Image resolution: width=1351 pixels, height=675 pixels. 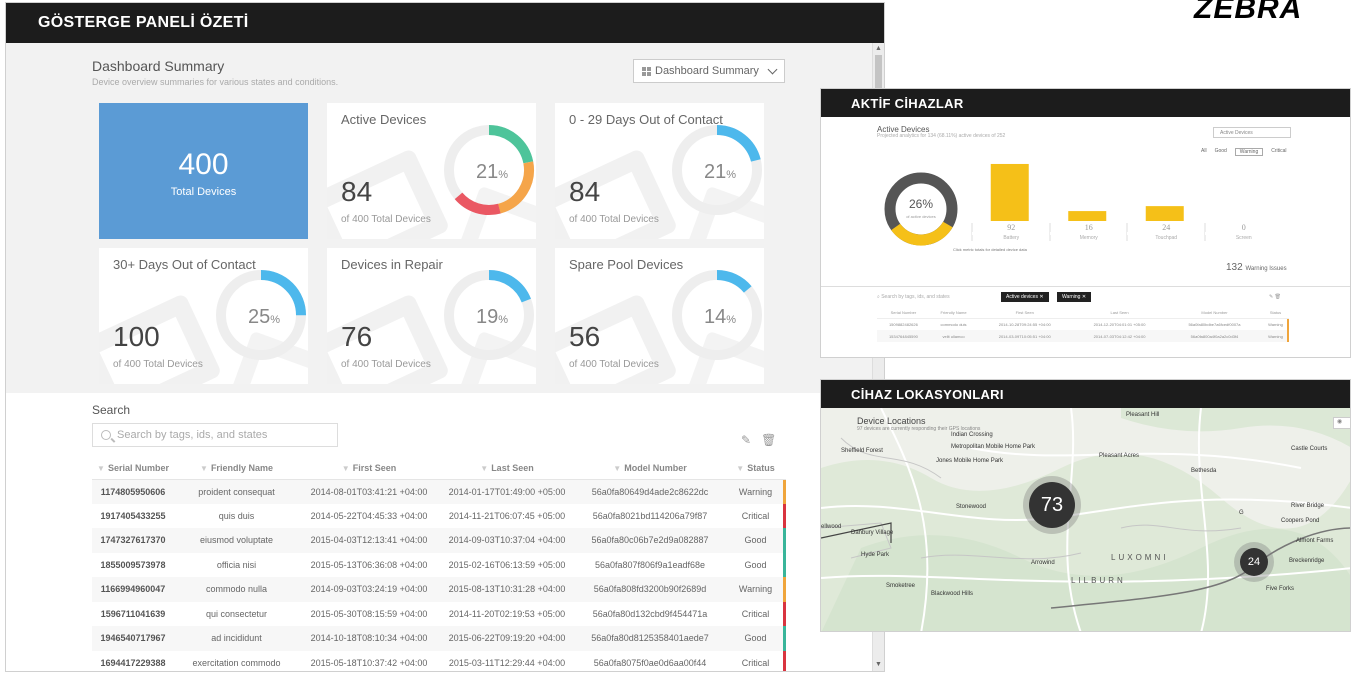 I want to click on column-header: Model Number, so click(x=1214, y=313).